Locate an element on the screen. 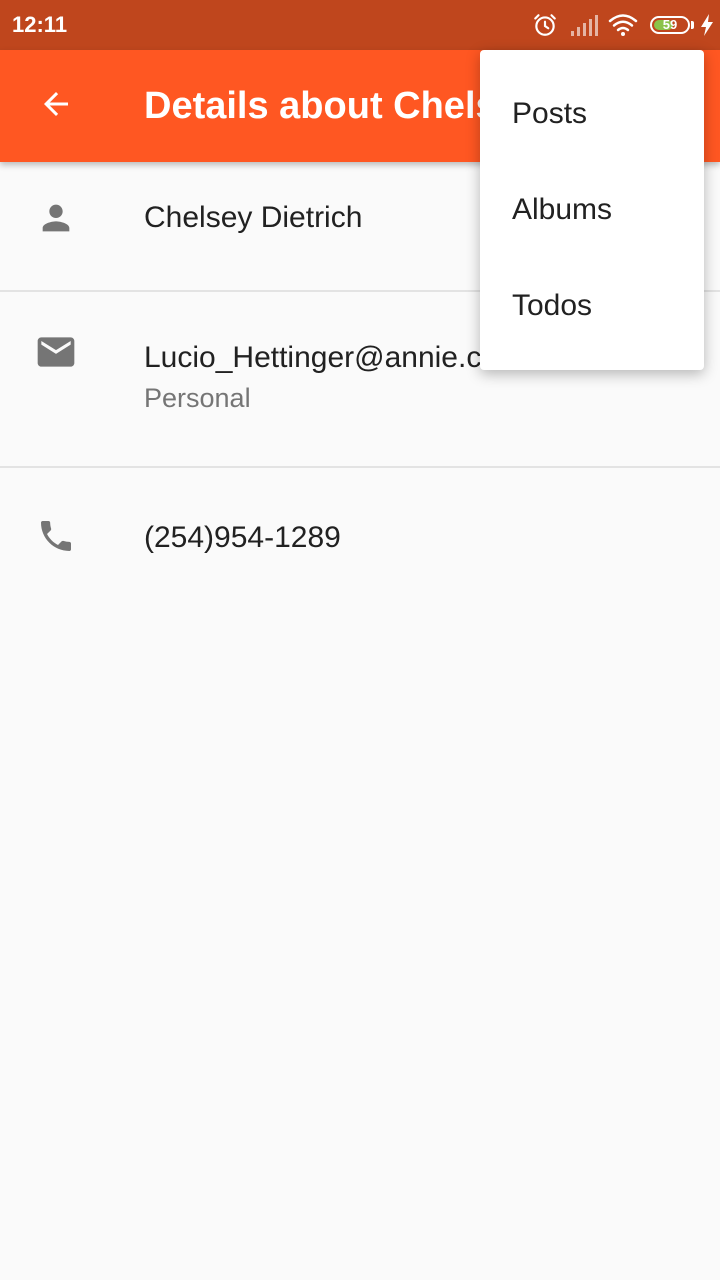 The height and width of the screenshot is (1280, 720). arrow-back-icon is located at coordinates (56, 106).